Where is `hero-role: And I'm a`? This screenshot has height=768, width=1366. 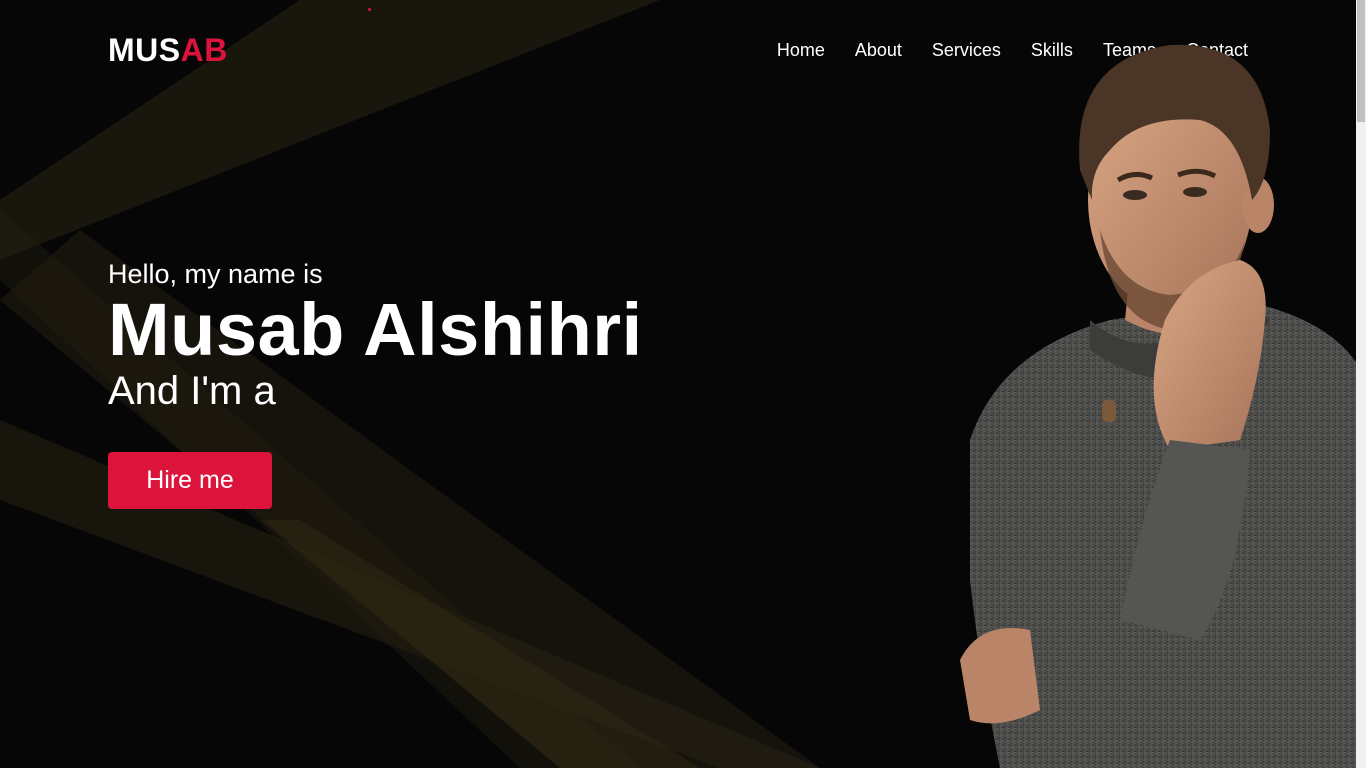
hero-role: And I'm a is located at coordinates (192, 391).